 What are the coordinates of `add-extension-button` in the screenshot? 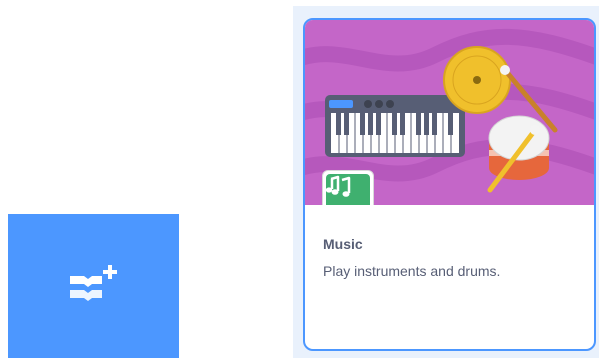 It's located at (93, 286).